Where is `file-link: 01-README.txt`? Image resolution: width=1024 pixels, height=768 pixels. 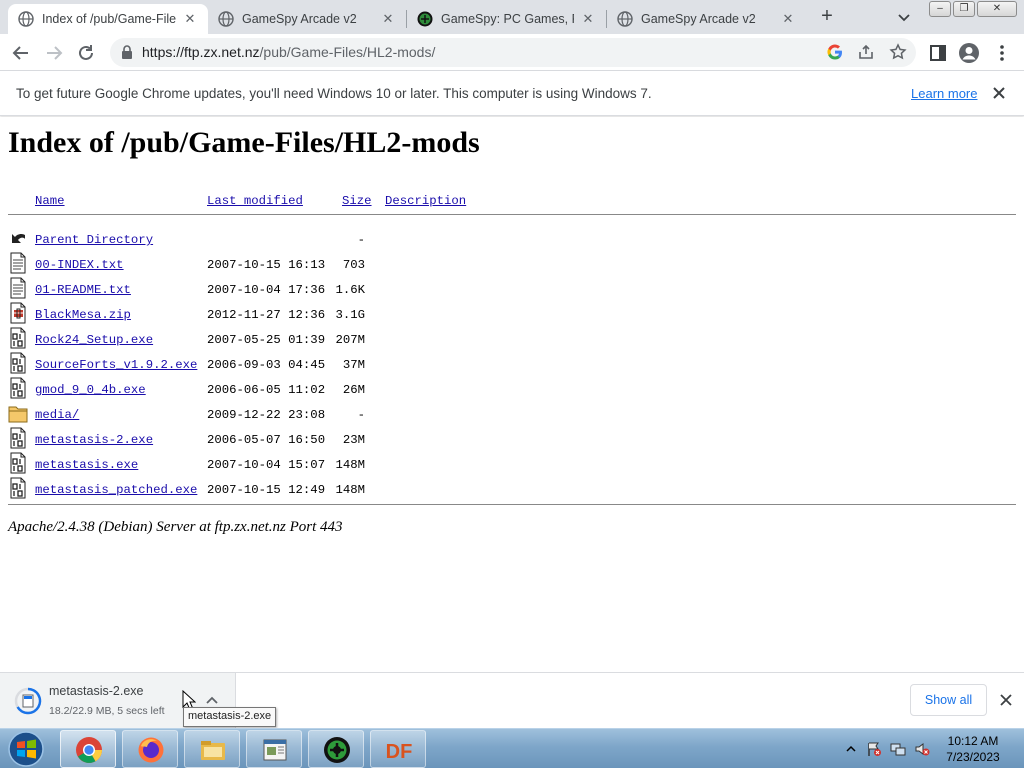
file-link: 01-README.txt is located at coordinates (83, 290).